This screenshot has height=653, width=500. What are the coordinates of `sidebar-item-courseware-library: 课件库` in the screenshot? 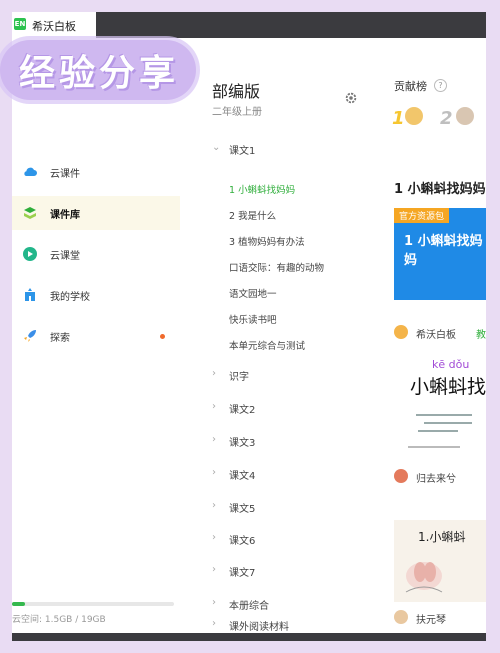 It's located at (96, 213).